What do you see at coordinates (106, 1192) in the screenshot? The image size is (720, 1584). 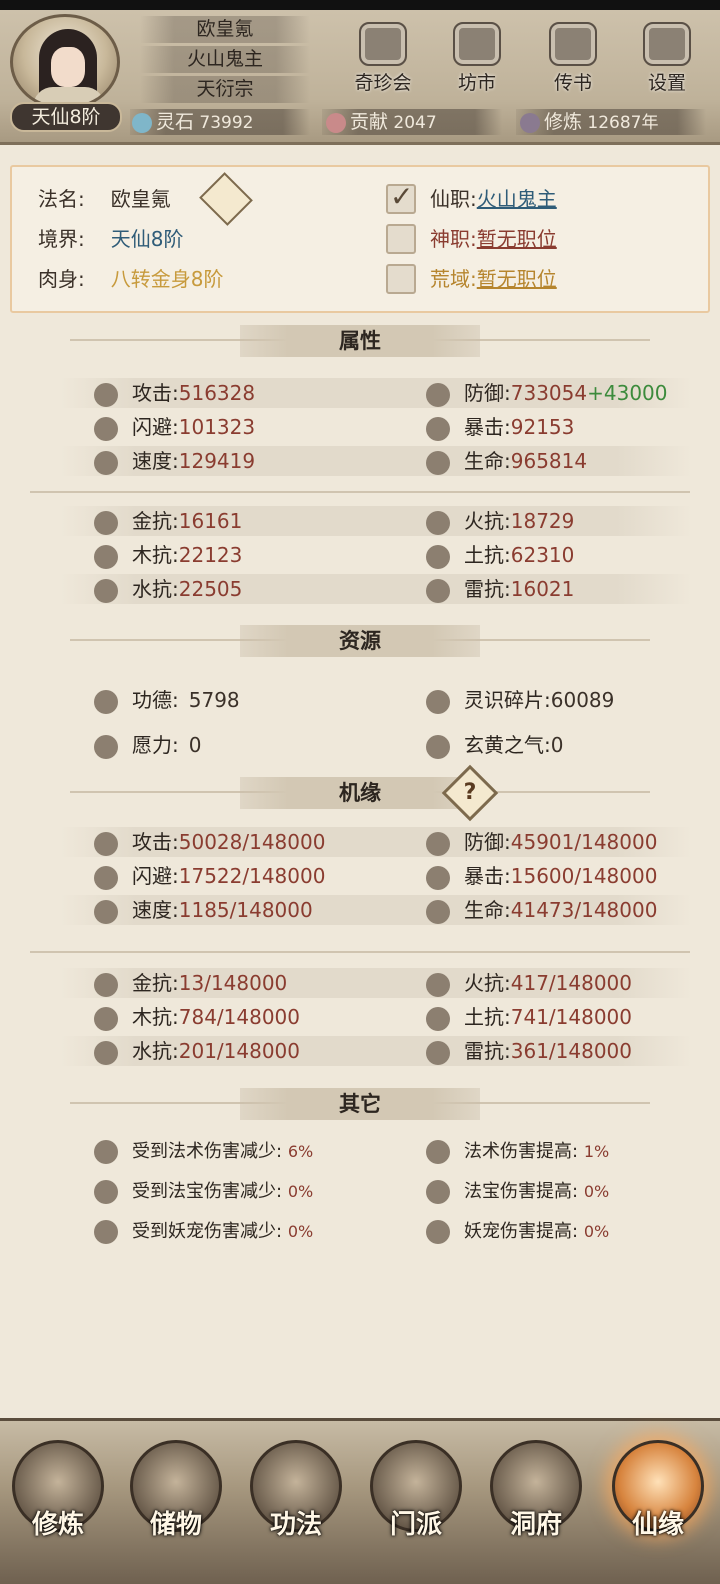 I see `artifact-shield-icon` at bounding box center [106, 1192].